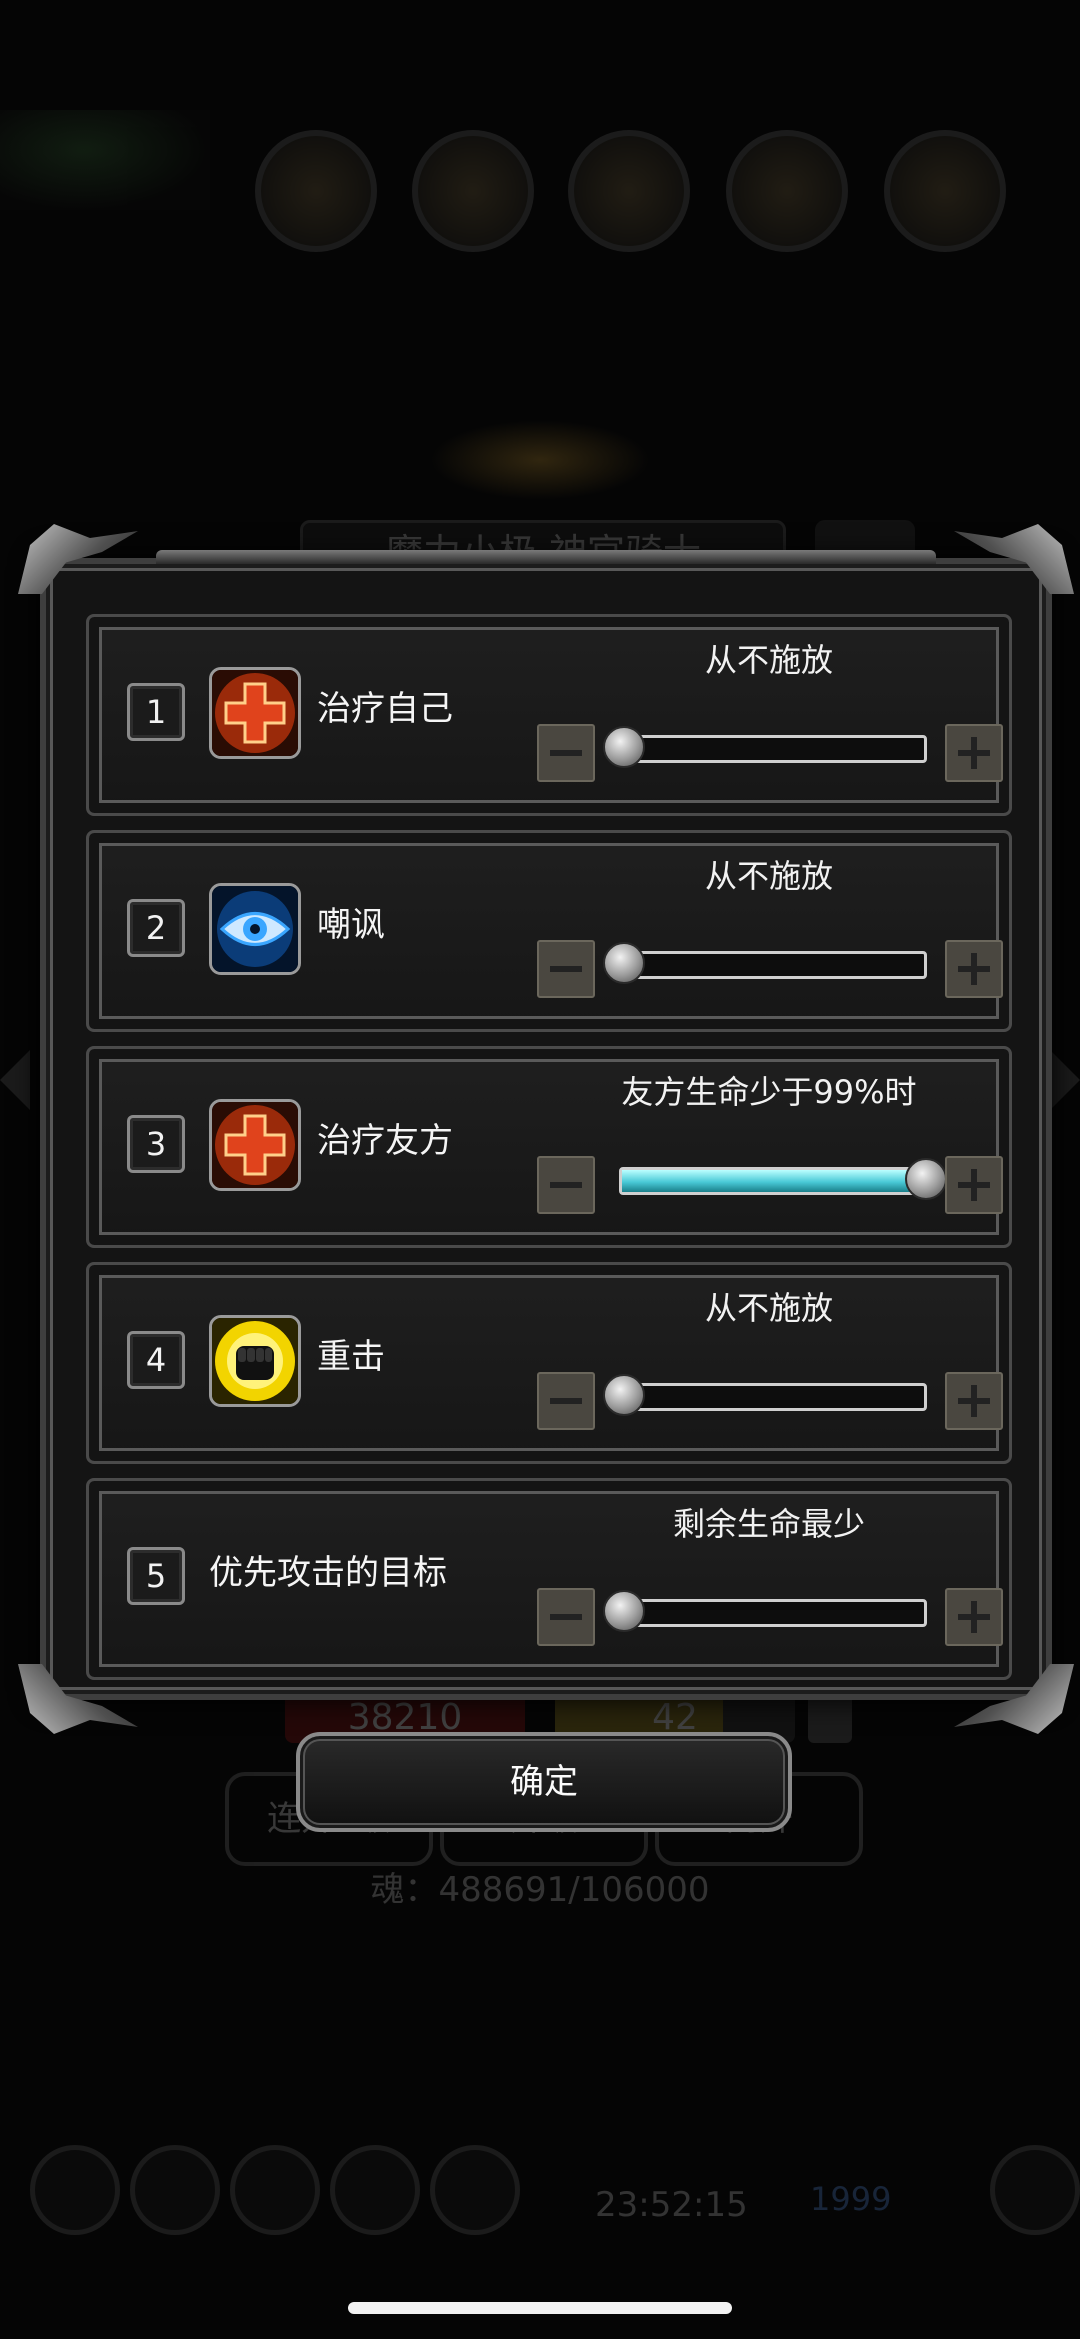  Describe the element at coordinates (328, 1573) in the screenshot. I see `target-priority-label: 优先攻击的目标` at that location.